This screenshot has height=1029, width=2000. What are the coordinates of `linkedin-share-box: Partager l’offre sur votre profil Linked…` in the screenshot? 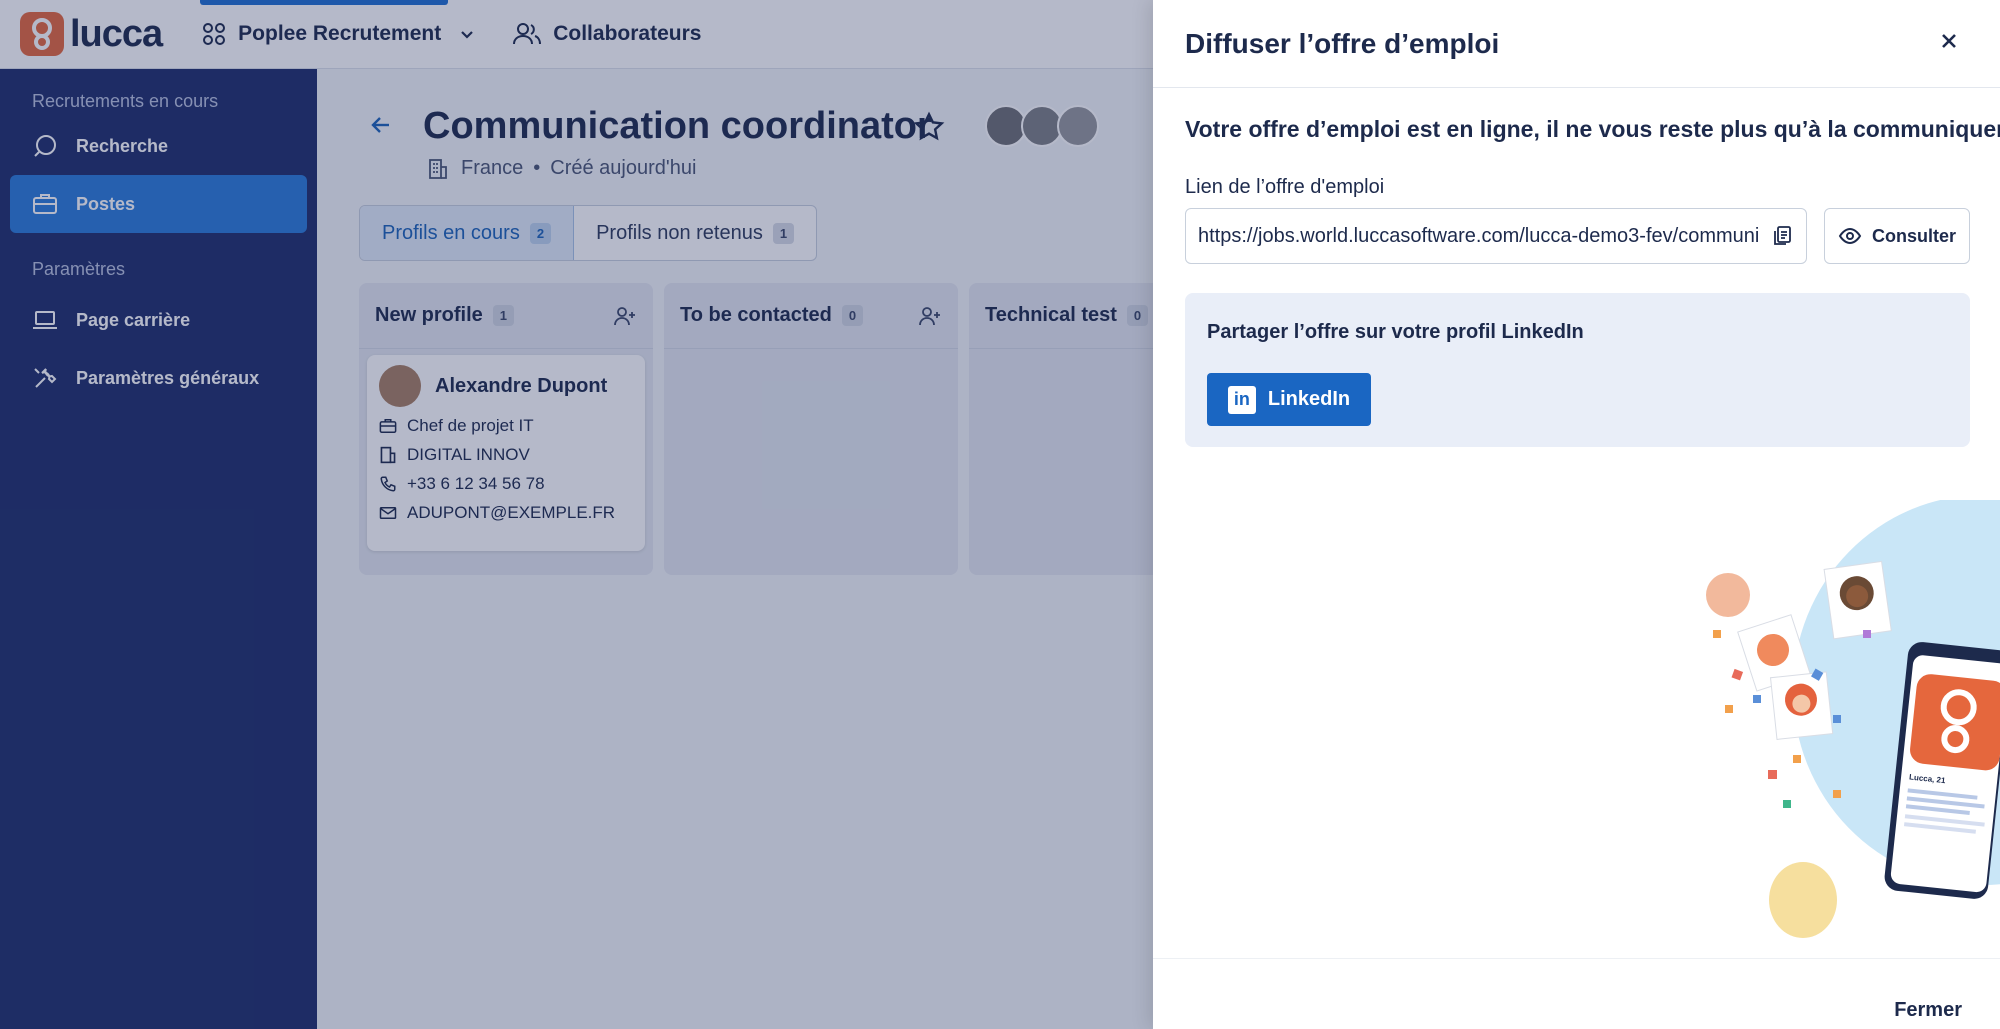 It's located at (1577, 370).